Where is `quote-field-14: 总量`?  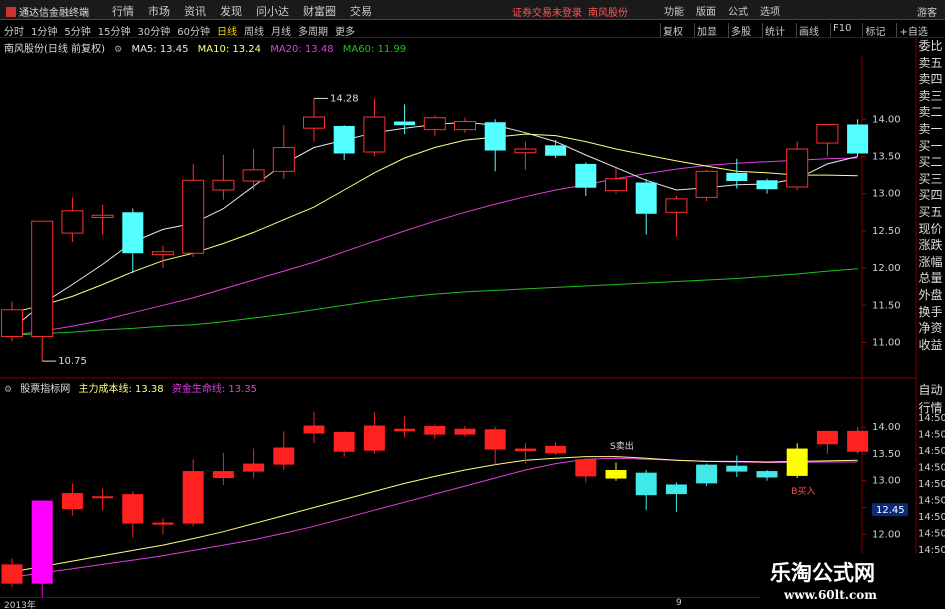
quote-field-14: 总量 is located at coordinates (930, 278).